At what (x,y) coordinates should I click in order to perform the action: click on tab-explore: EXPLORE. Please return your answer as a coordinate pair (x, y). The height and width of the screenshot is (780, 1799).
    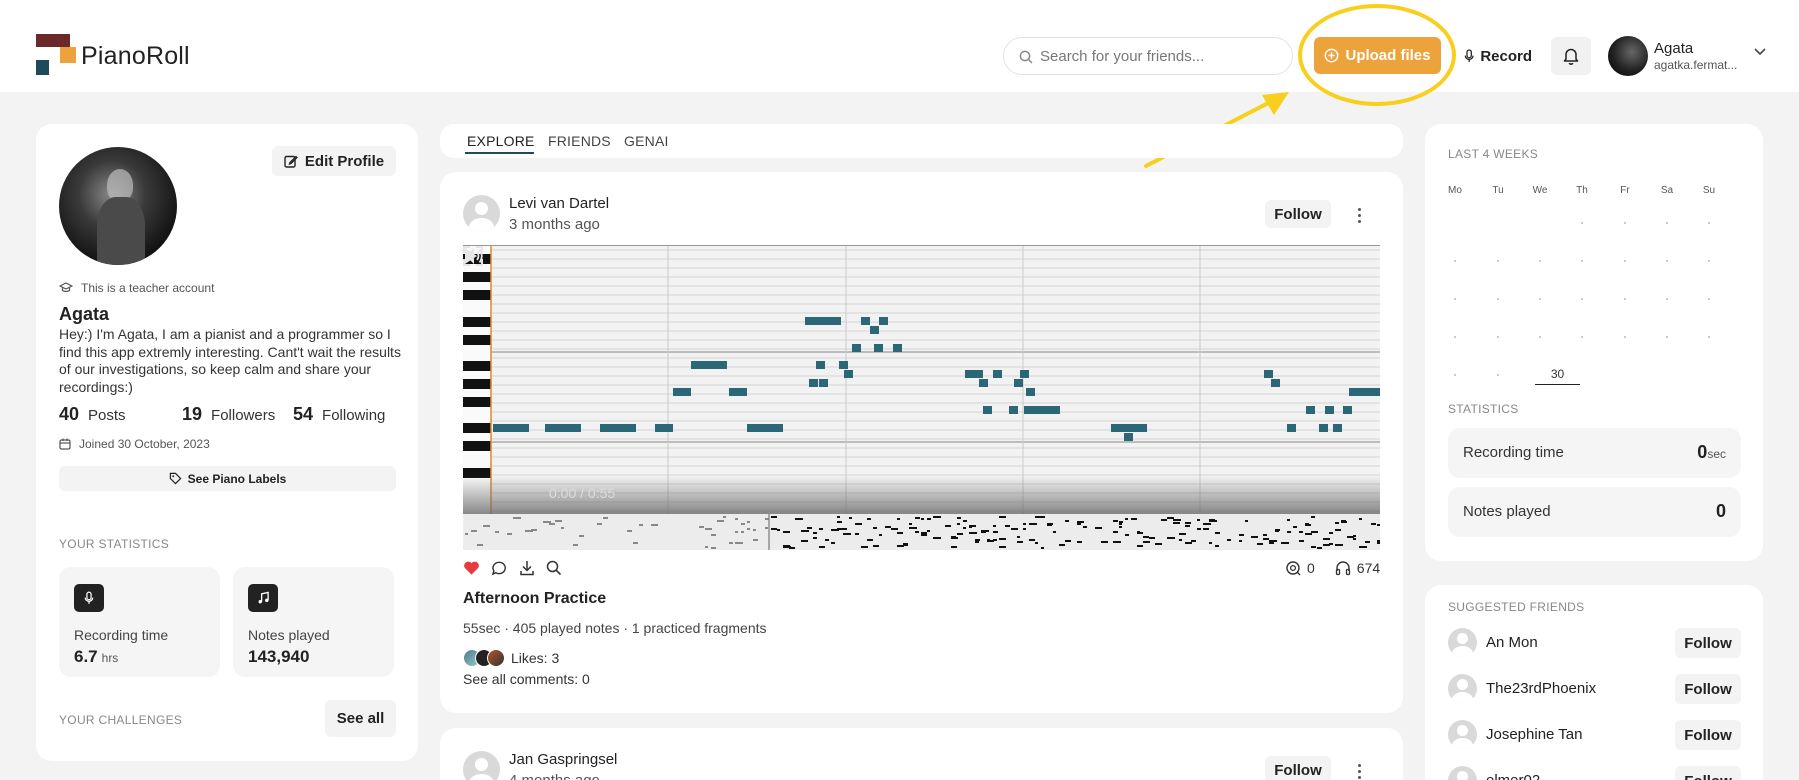
    Looking at the image, I should click on (501, 141).